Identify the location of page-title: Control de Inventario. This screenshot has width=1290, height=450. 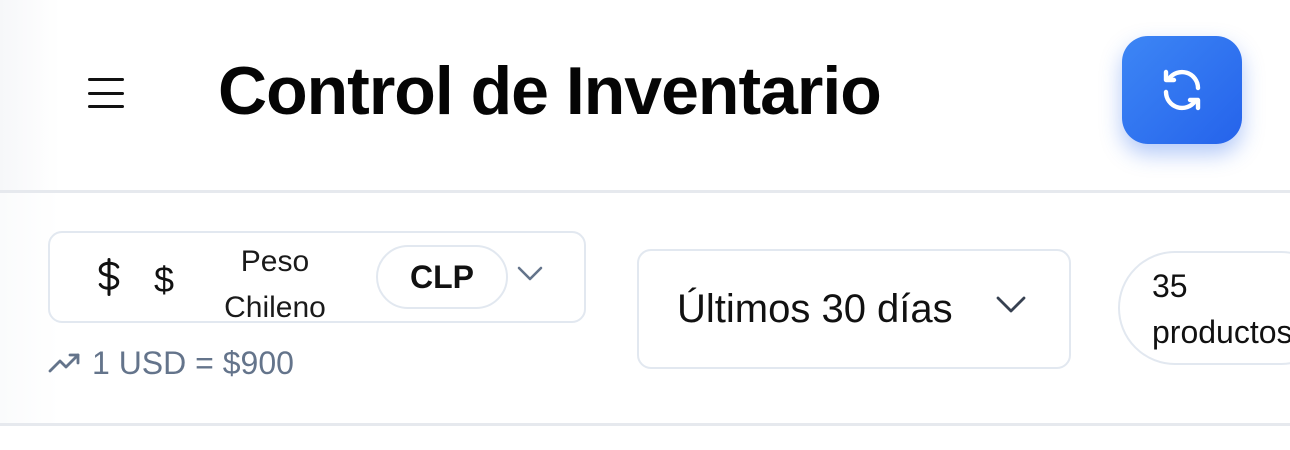
(550, 91).